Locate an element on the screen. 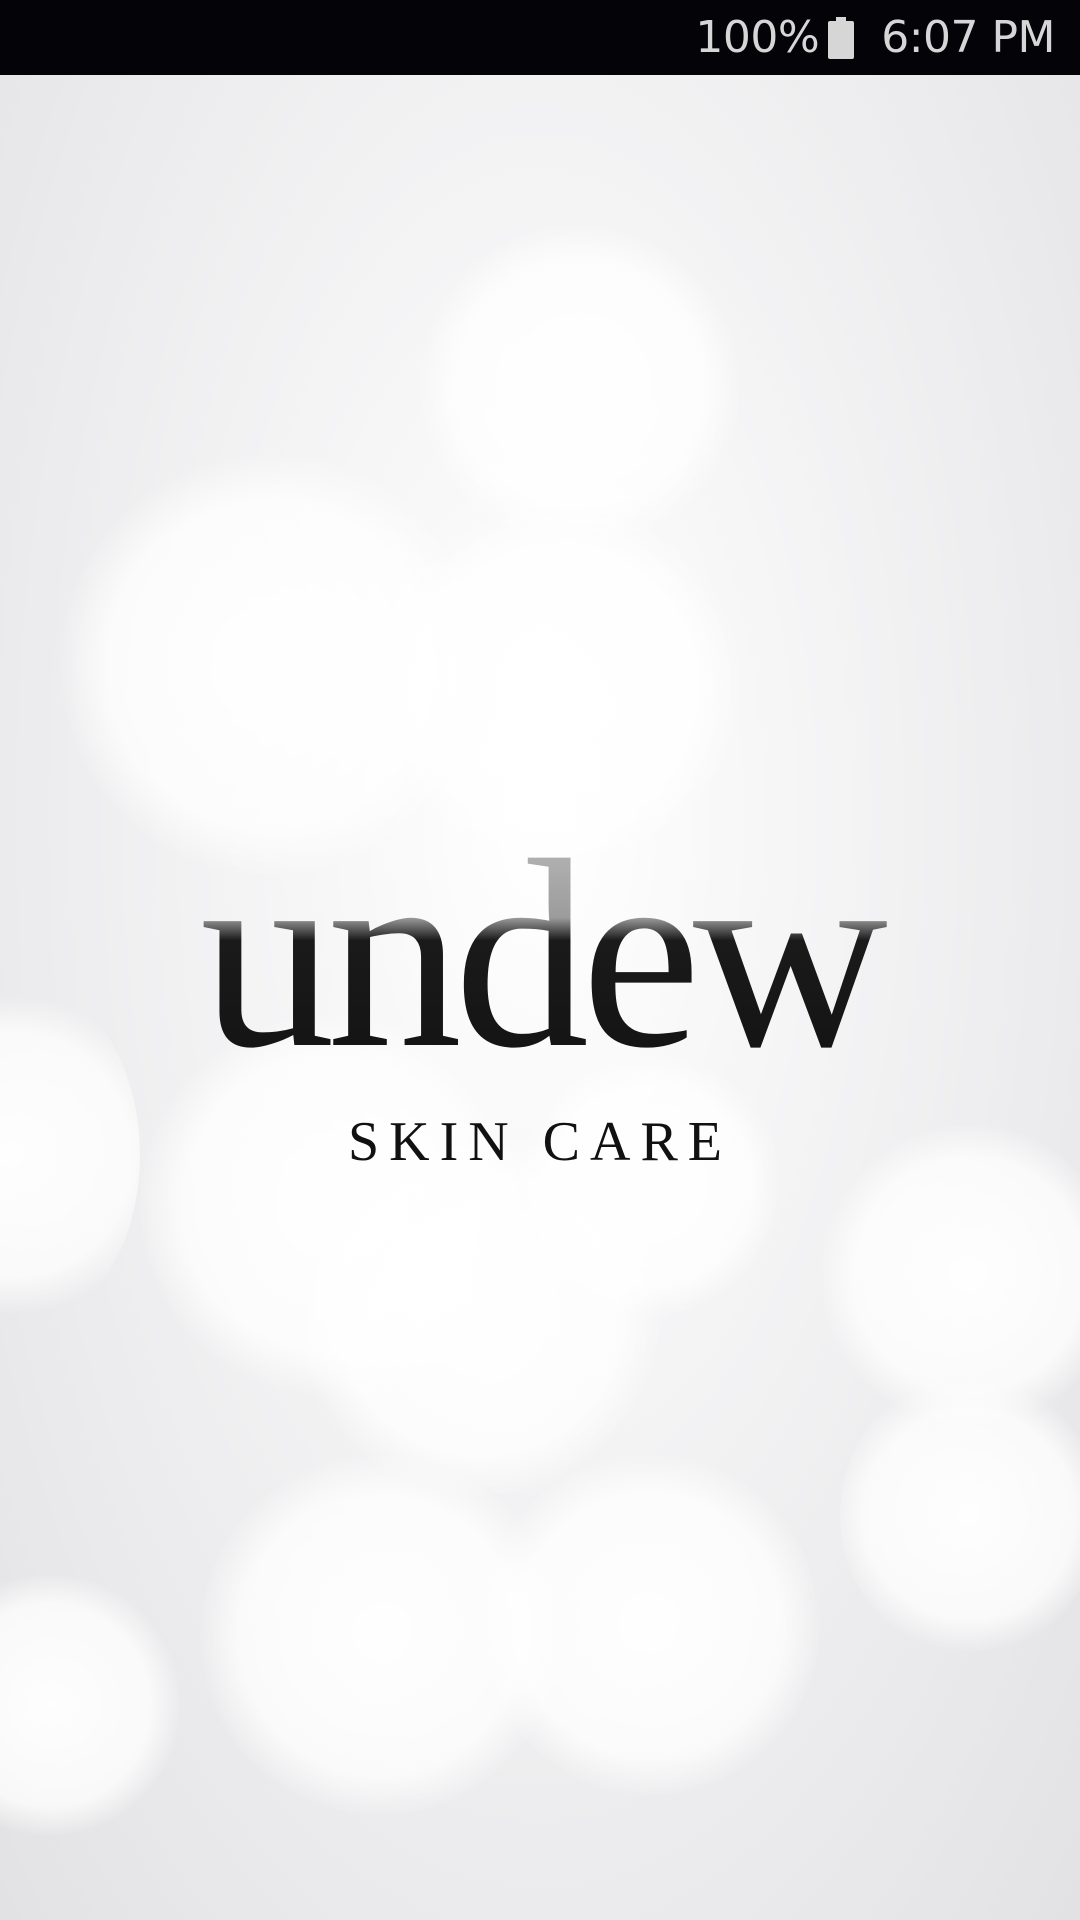 The image size is (1080, 1920). battery-percent: 100% is located at coordinates (757, 37).